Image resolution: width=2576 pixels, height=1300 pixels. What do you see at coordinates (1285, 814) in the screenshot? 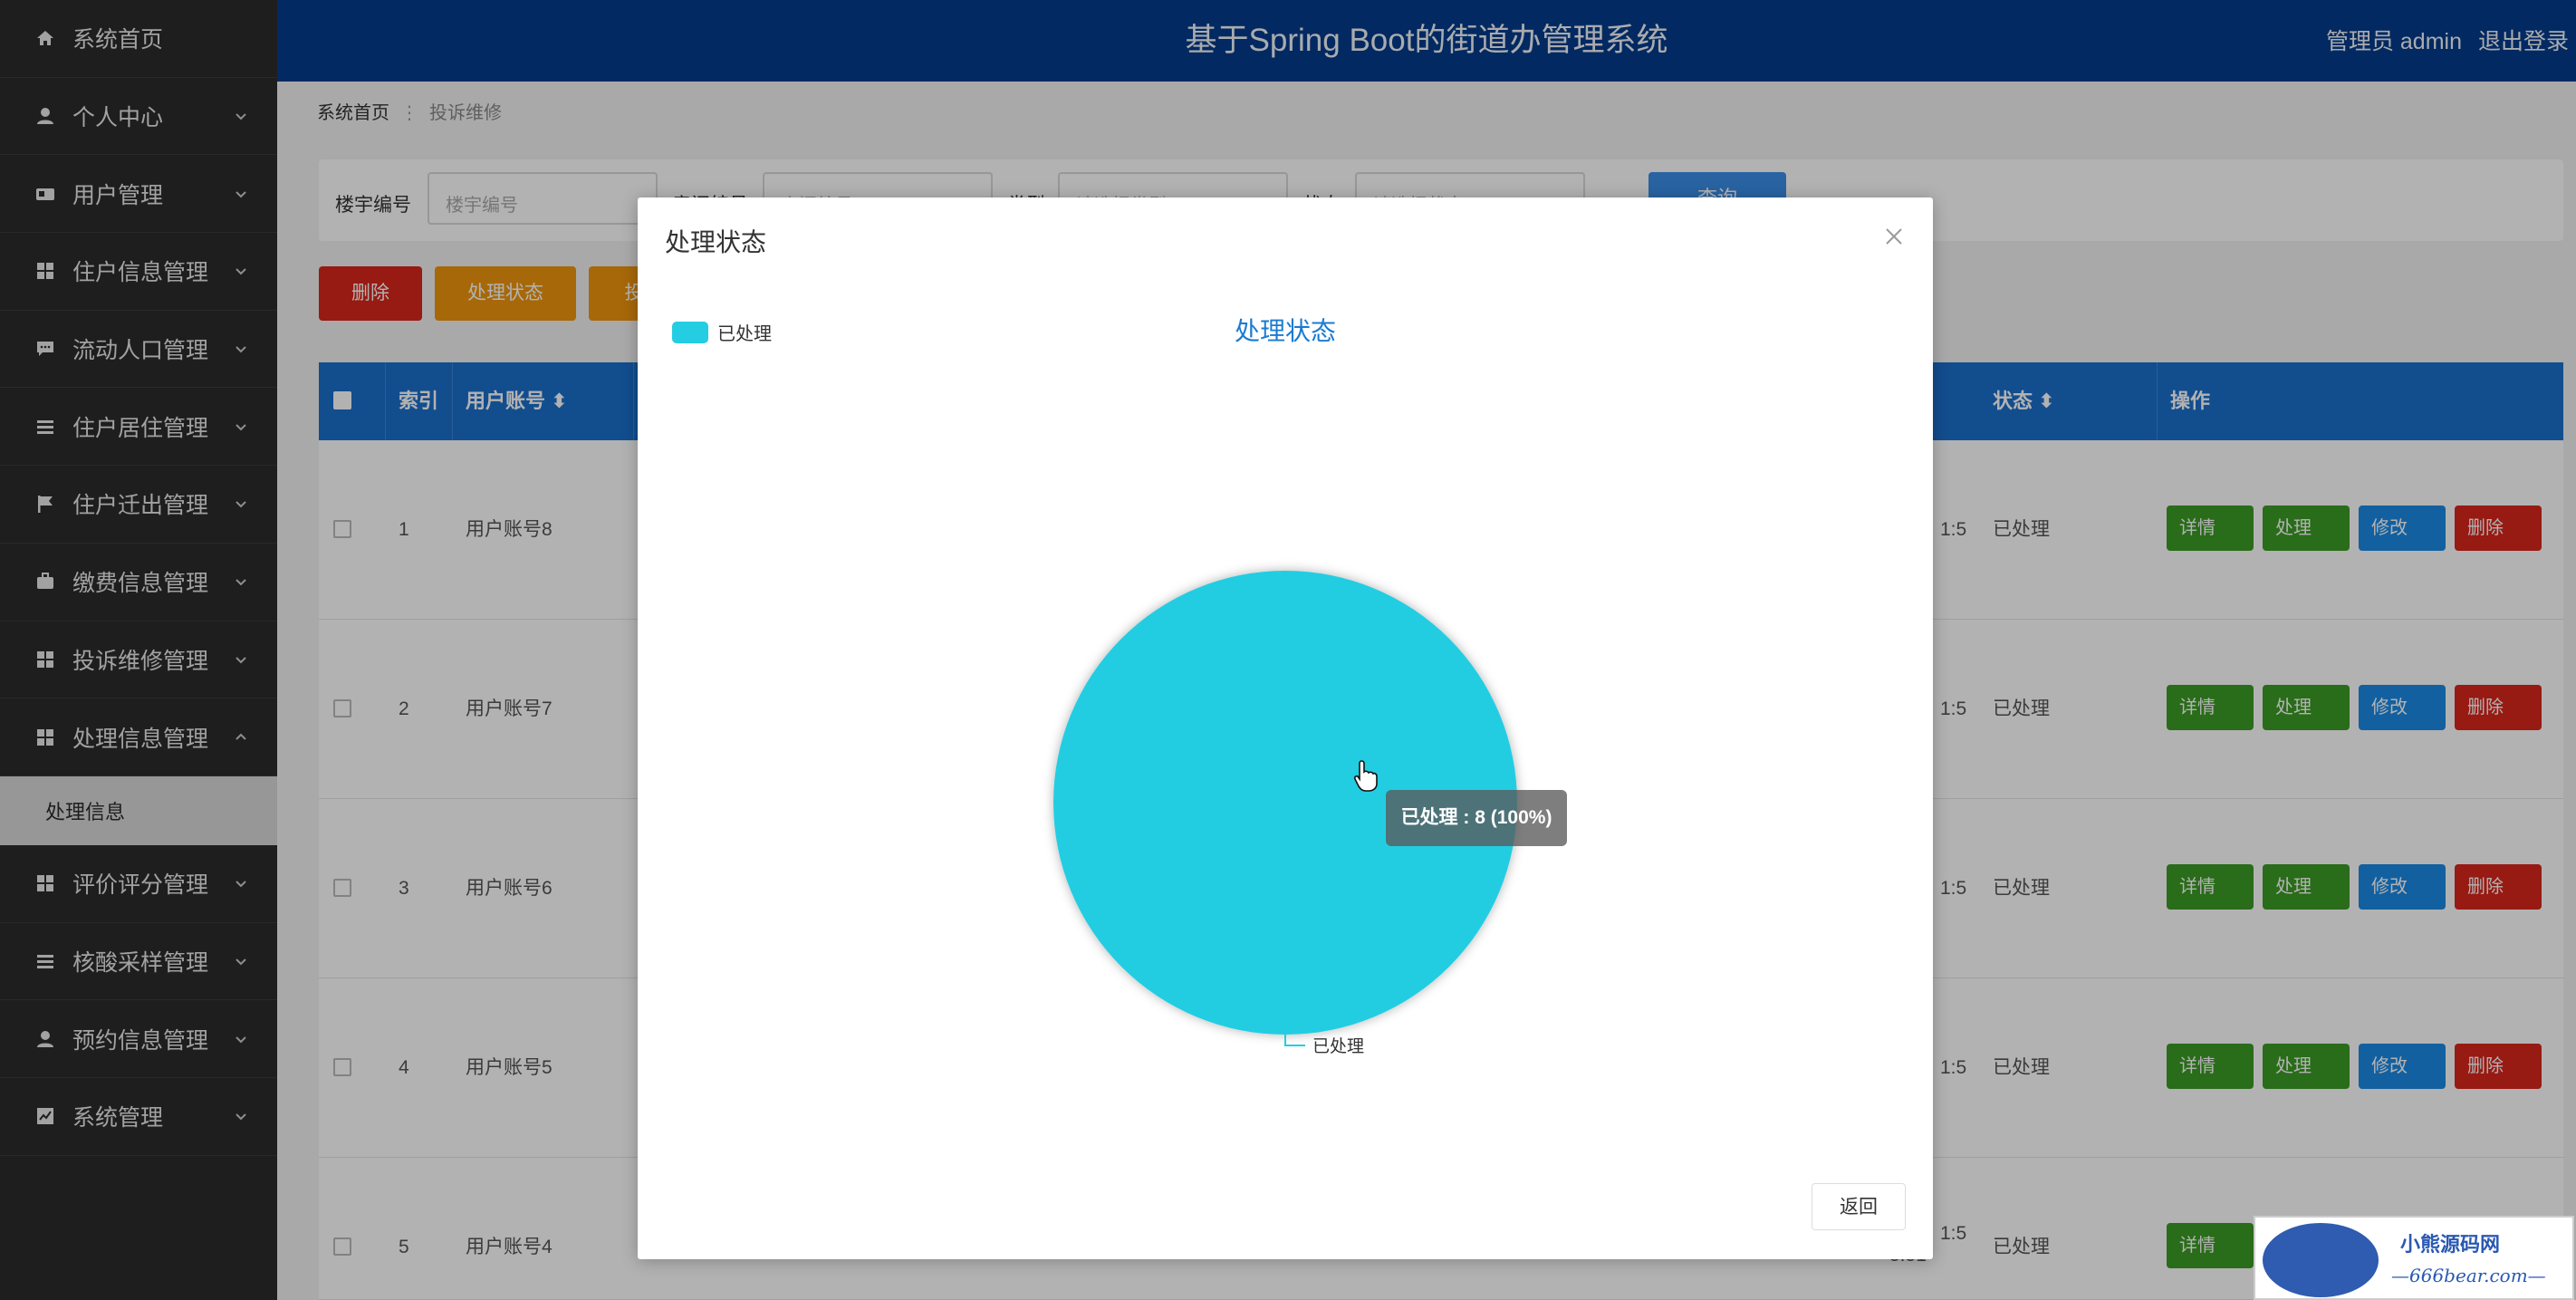
I see `pie-chart: 已处理` at bounding box center [1285, 814].